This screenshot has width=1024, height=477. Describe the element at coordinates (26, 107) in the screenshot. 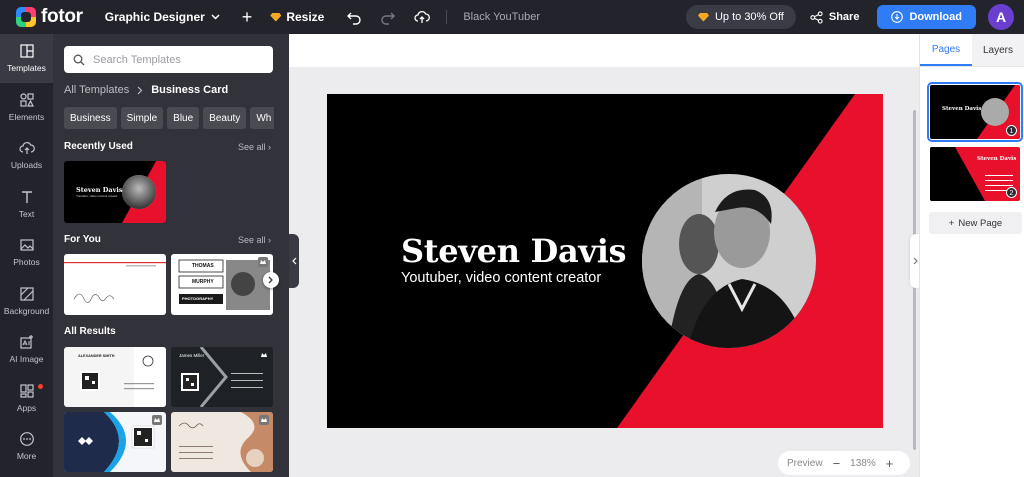

I see `rail-item-elements: Elements` at that location.